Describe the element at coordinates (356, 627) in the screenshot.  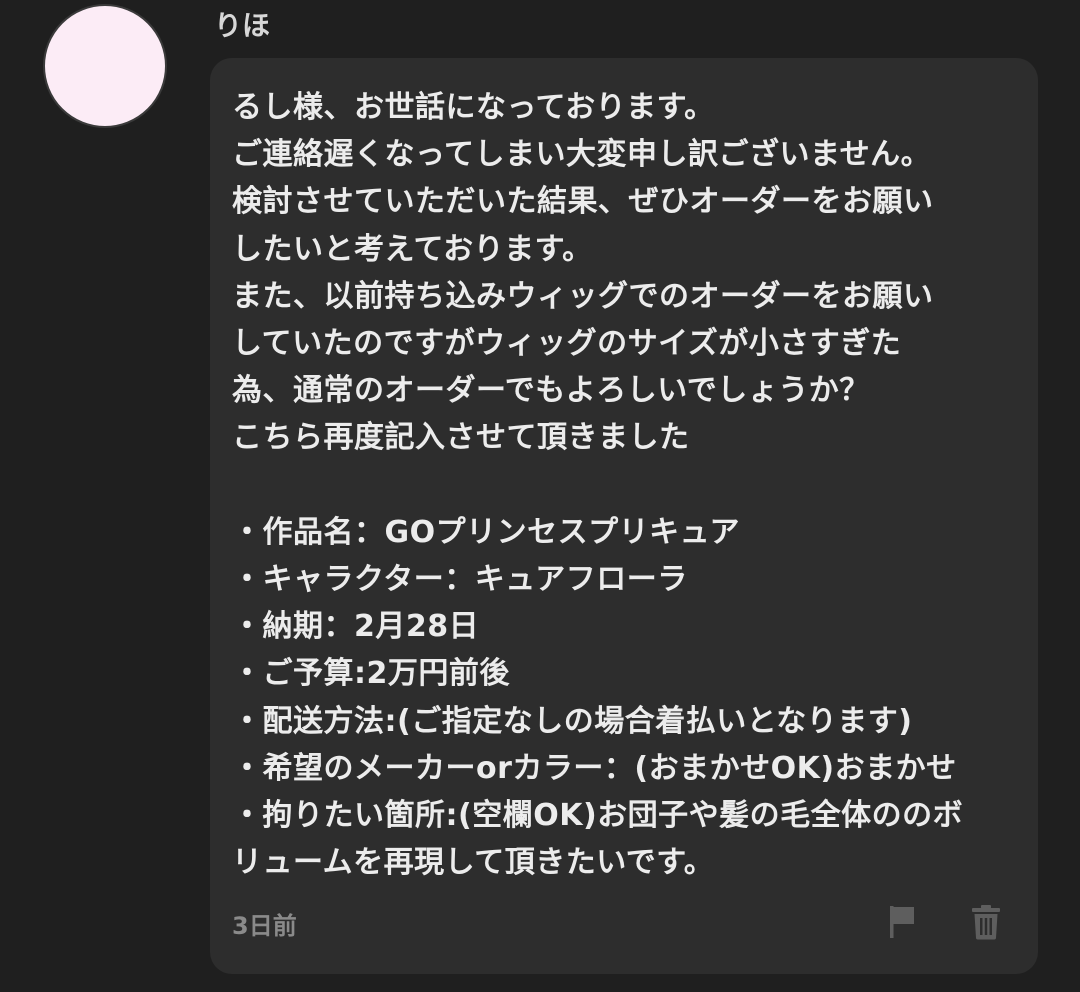
I see `message-line: ・納期：2月28日` at that location.